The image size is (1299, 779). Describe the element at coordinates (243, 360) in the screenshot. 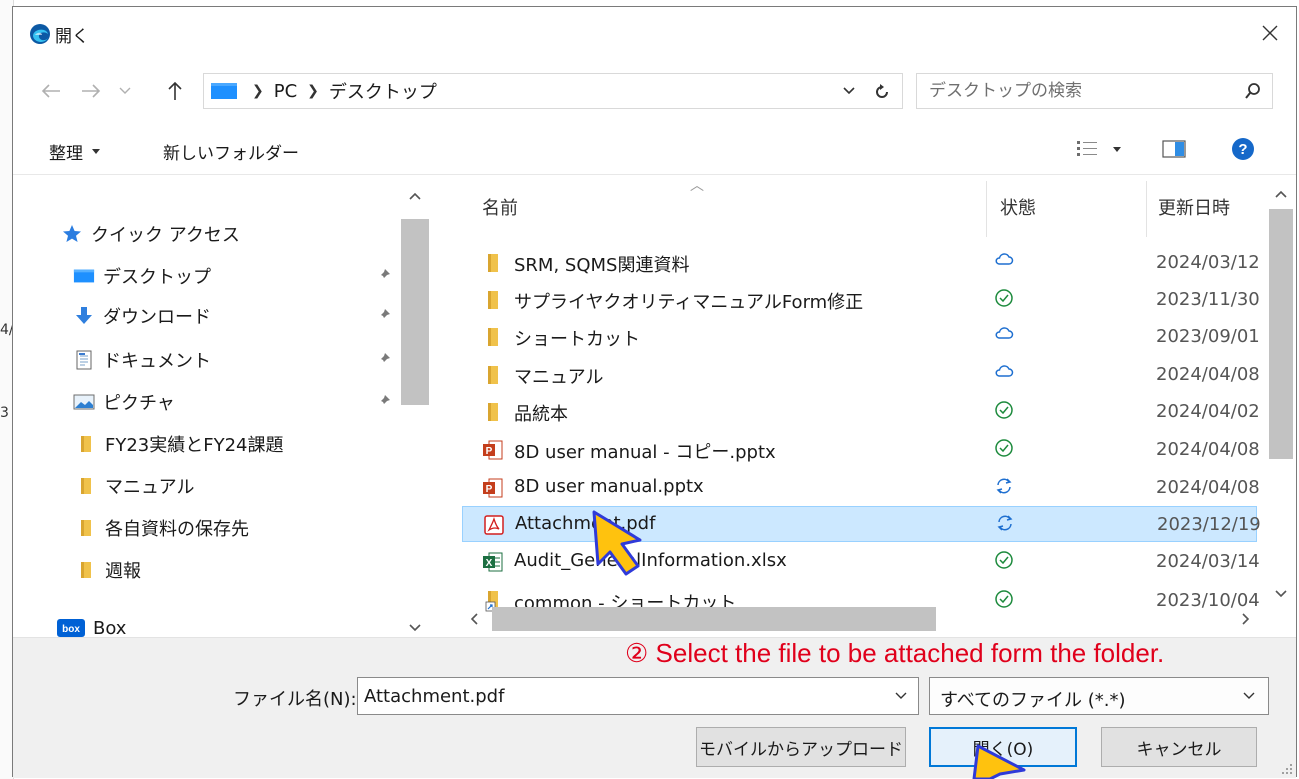

I see `nav-item-documents: ドキュメント` at that location.